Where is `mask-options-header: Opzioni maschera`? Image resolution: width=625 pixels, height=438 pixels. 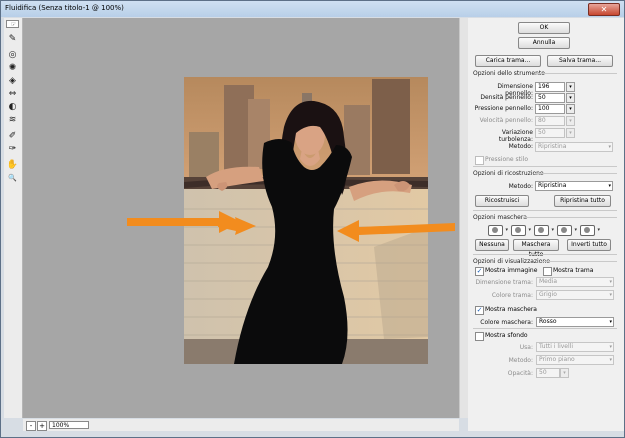
mask-options-header: Opzioni maschera is located at coordinates (500, 217).